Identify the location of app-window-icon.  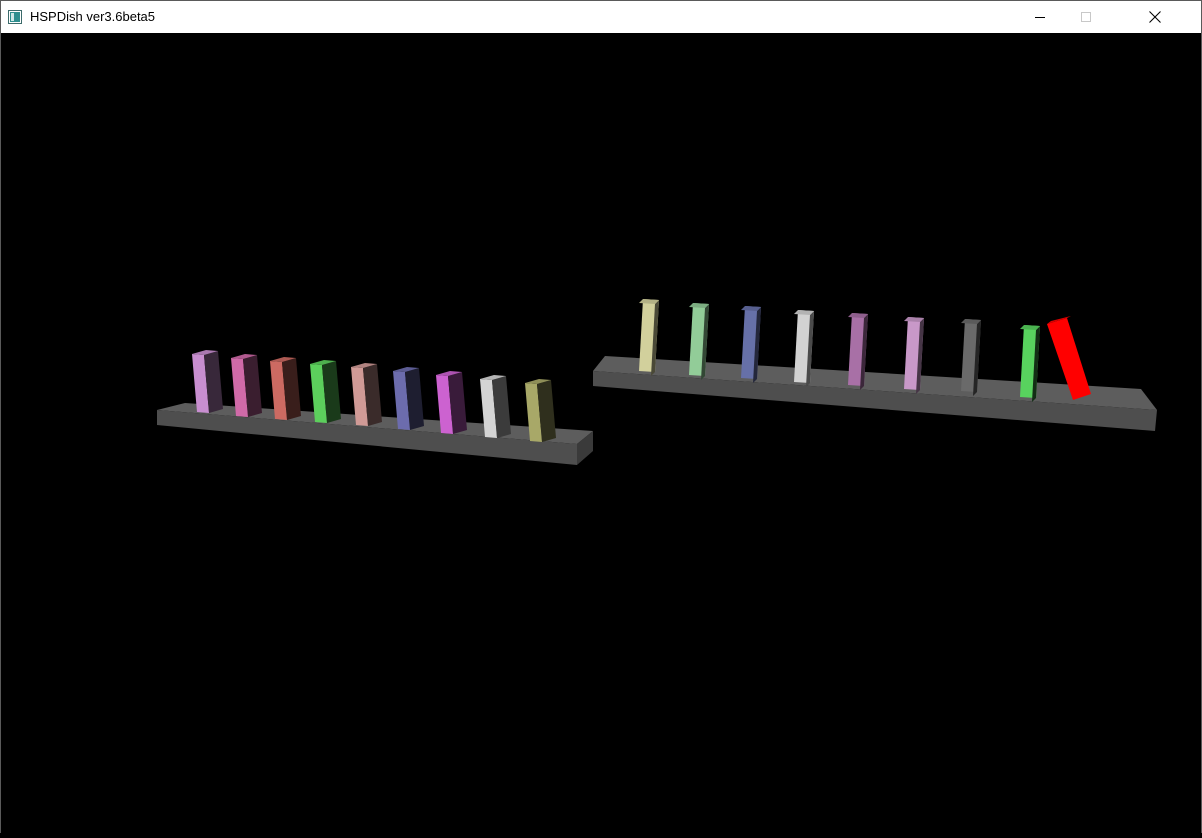
(15, 17).